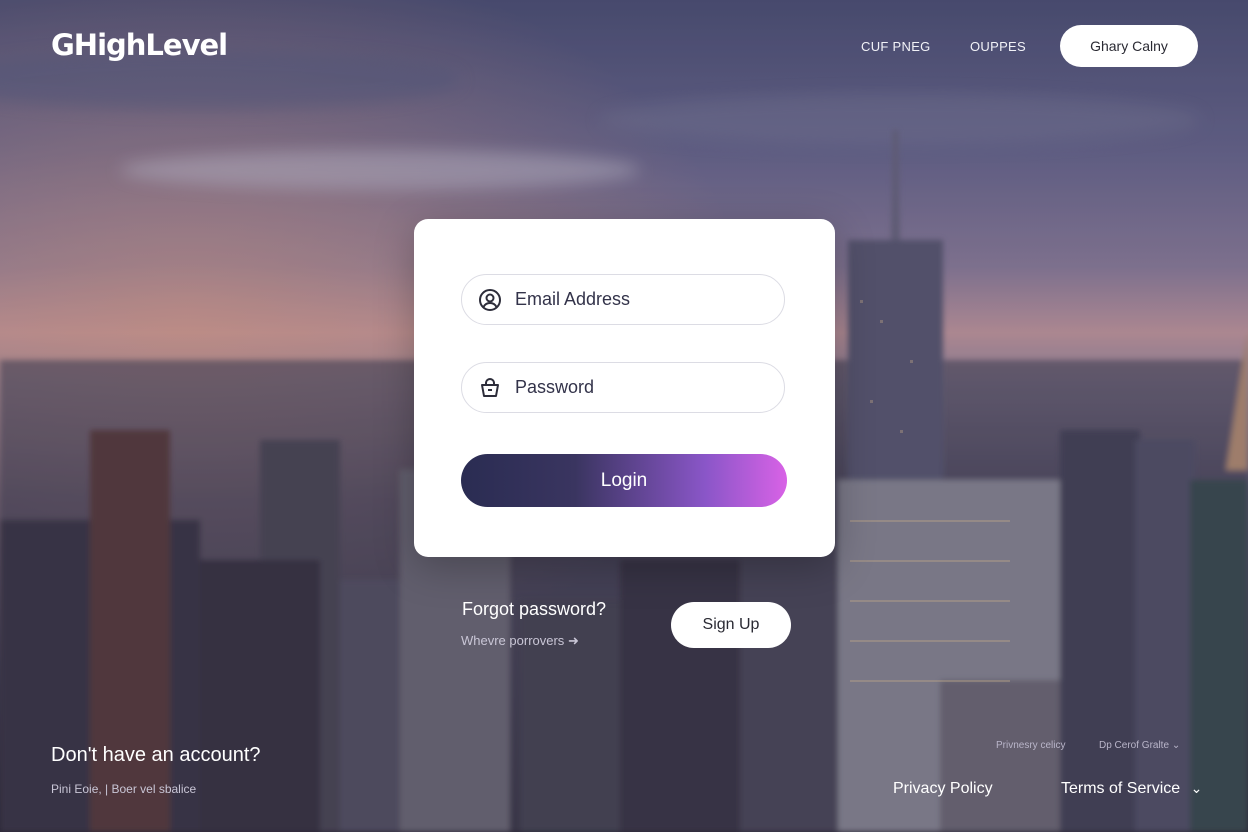  Describe the element at coordinates (998, 46) in the screenshot. I see `nav-link-2: OUPPES` at that location.